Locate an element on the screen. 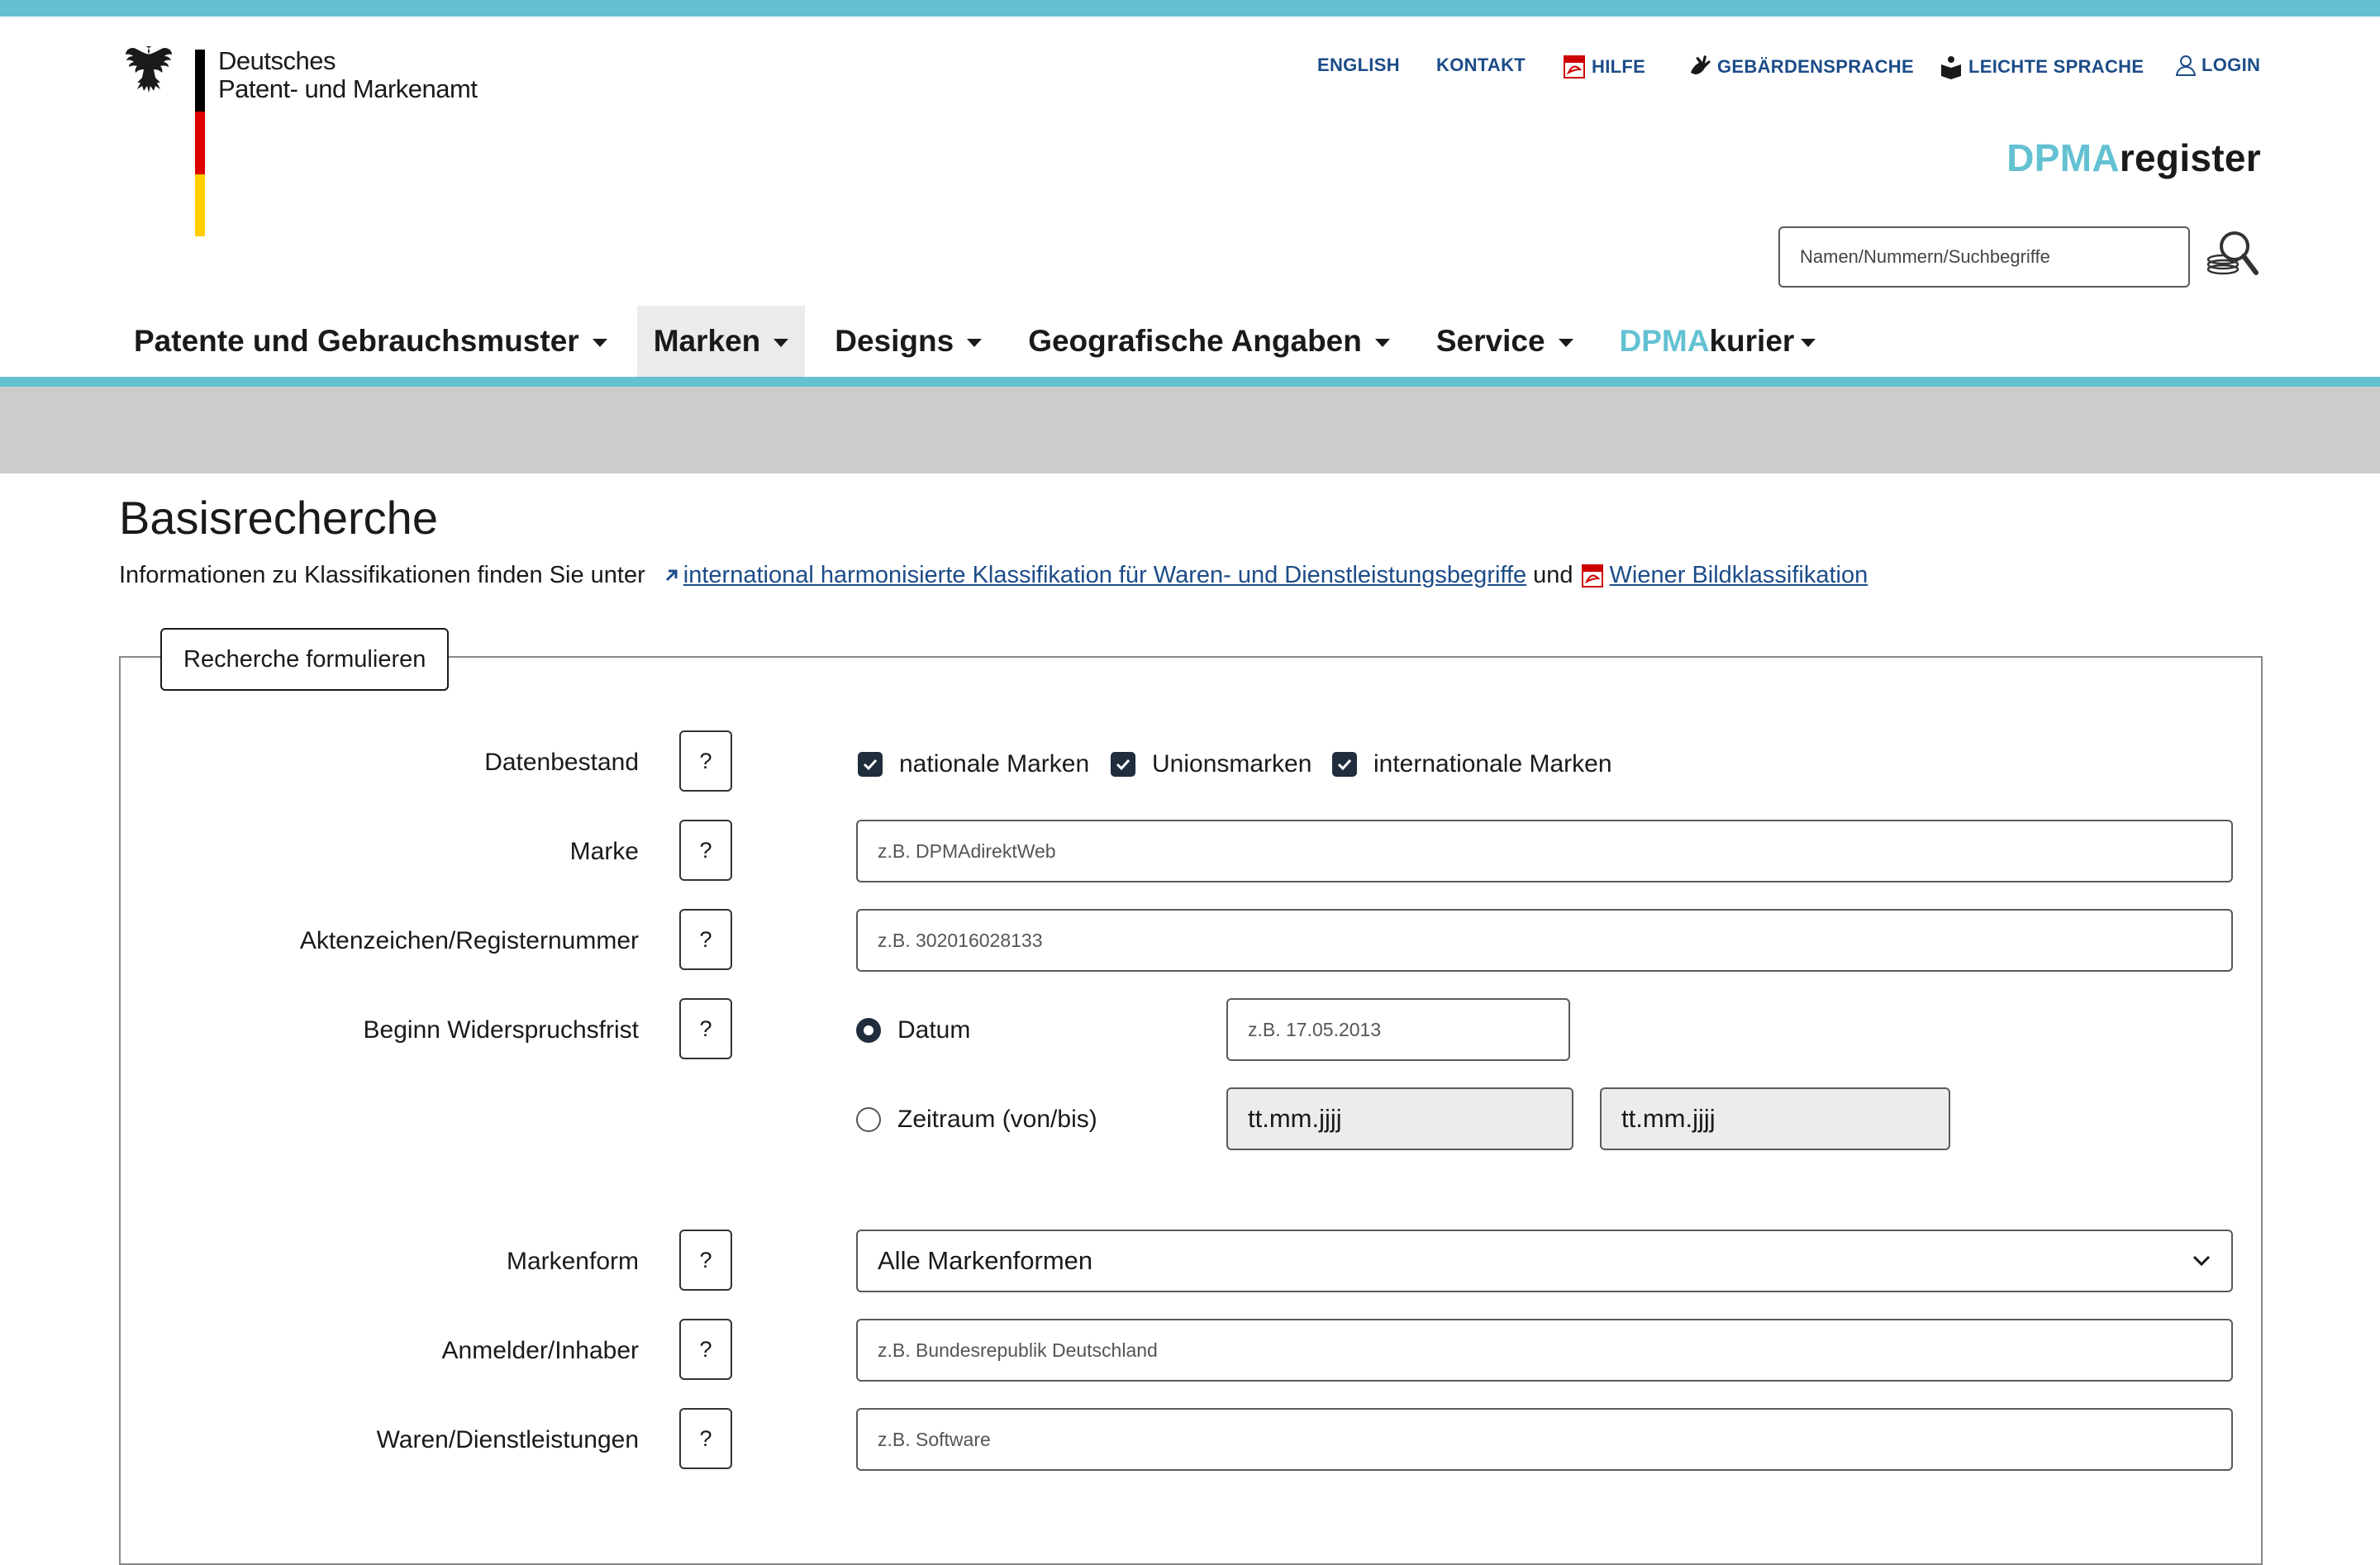 The width and height of the screenshot is (2380, 1565). anmelder-input is located at coordinates (1544, 1350).